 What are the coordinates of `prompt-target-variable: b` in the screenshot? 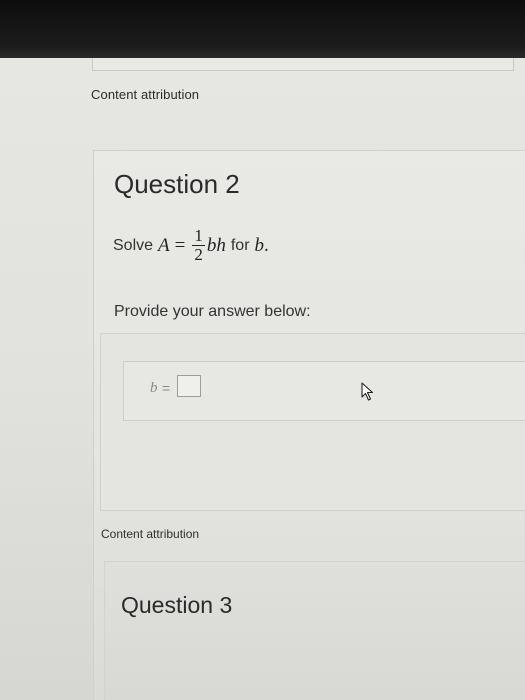 It's located at (259, 245).